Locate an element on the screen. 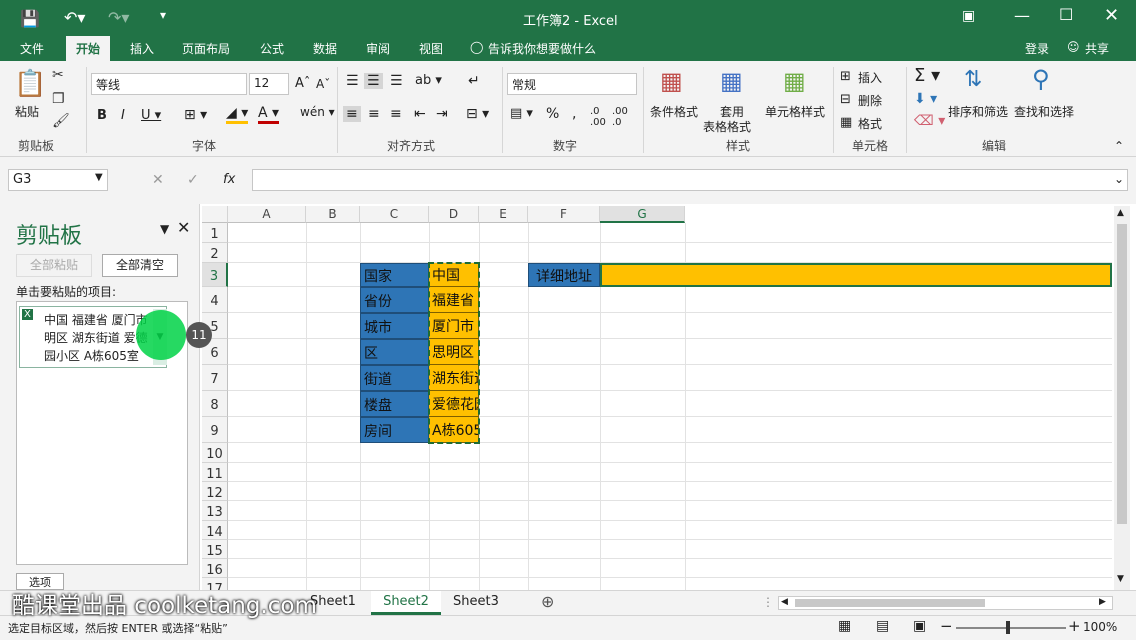  close-pane-icon: ✕ is located at coordinates (183, 227).